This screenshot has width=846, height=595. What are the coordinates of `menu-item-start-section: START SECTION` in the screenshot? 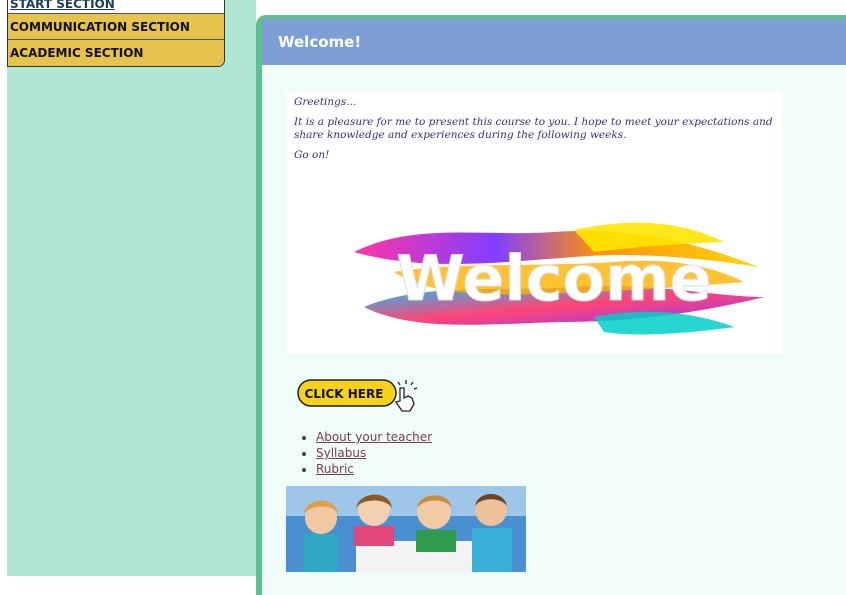 It's located at (116, 7).